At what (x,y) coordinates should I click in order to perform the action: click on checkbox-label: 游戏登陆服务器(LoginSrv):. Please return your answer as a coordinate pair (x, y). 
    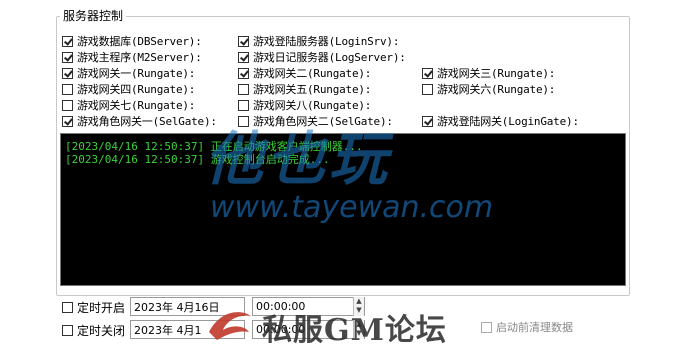
    Looking at the image, I should click on (326, 41).